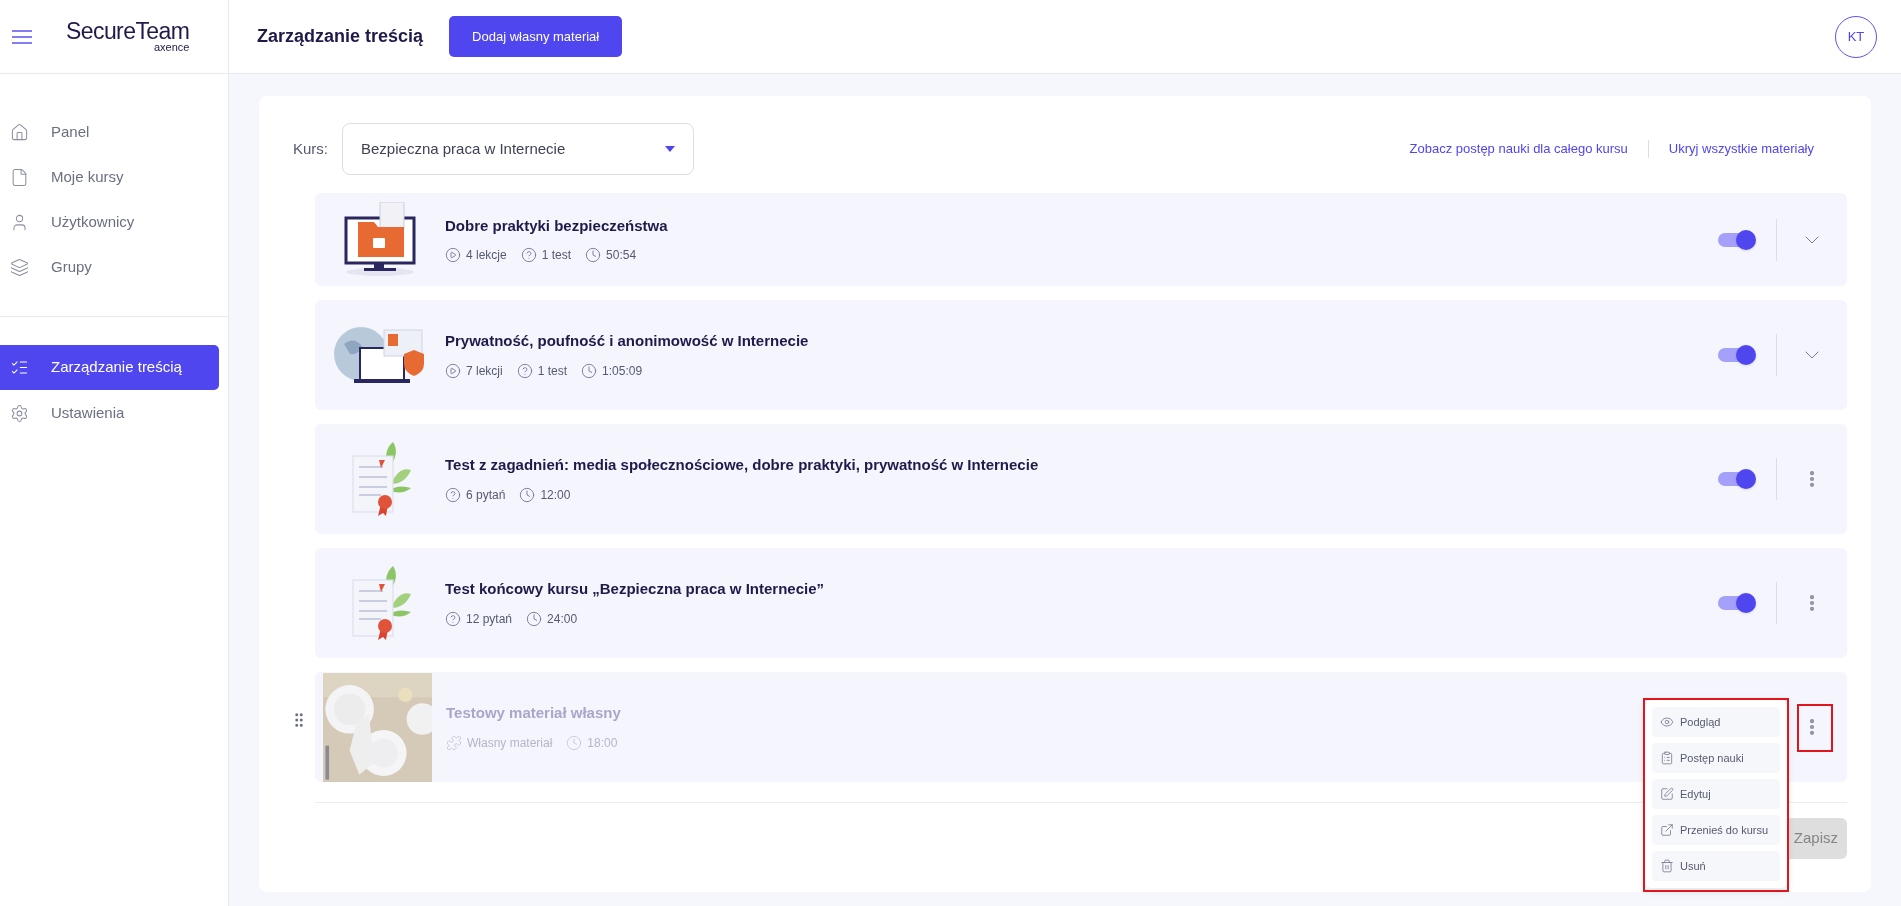 The image size is (1901, 906). What do you see at coordinates (1716, 830) in the screenshot?
I see `menu-item: Przenieś do kursu` at bounding box center [1716, 830].